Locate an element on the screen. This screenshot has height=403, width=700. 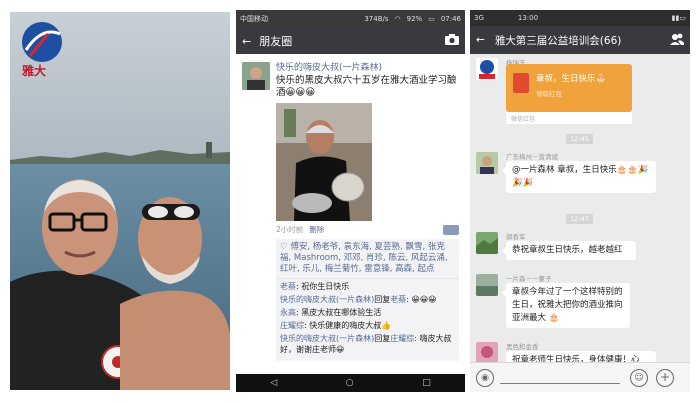
clock: 07:46 is located at coordinates (450, 19).